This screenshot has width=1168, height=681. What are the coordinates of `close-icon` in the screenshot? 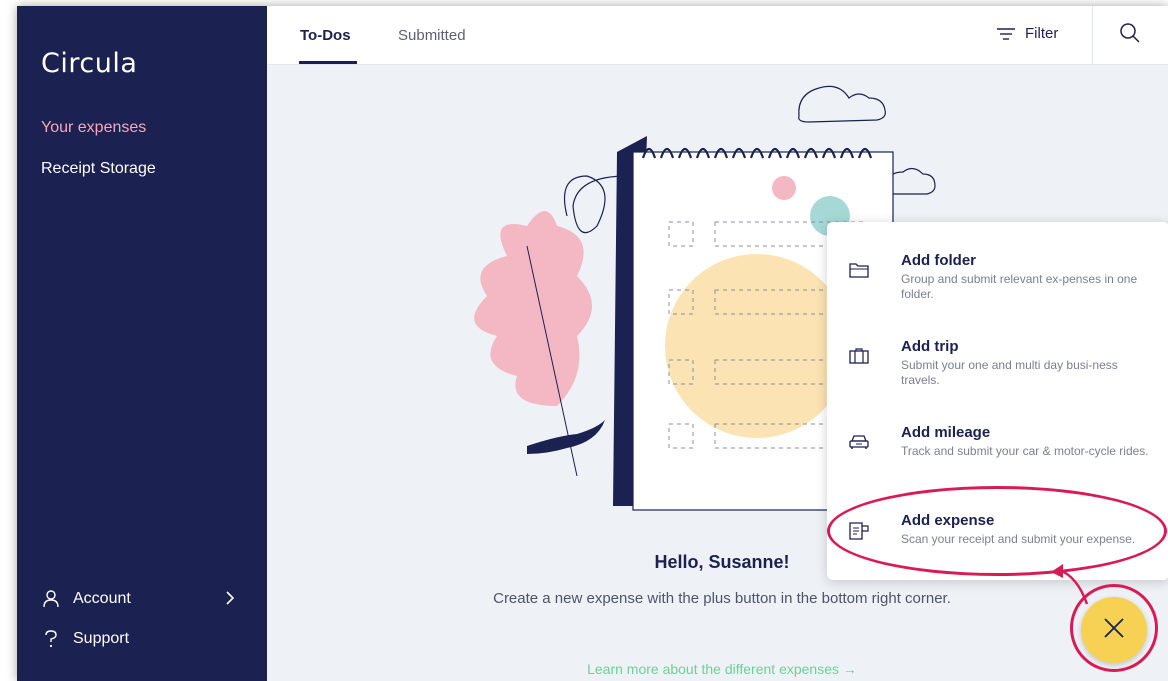 It's located at (1114, 630).